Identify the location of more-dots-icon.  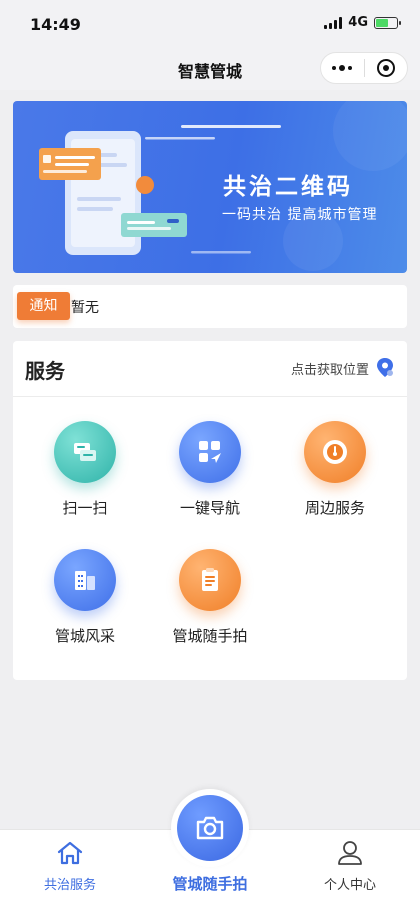
(342, 68).